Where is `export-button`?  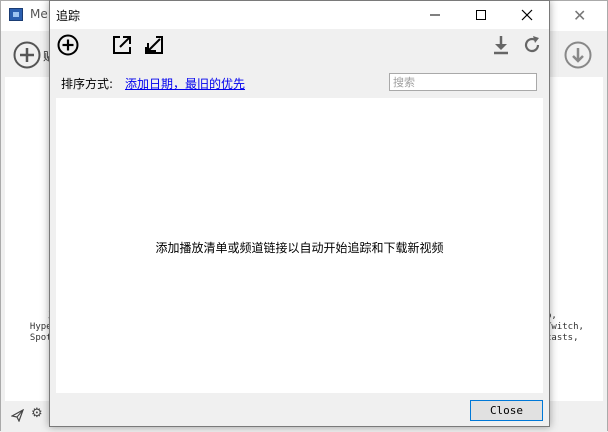
export-button is located at coordinates (122, 45).